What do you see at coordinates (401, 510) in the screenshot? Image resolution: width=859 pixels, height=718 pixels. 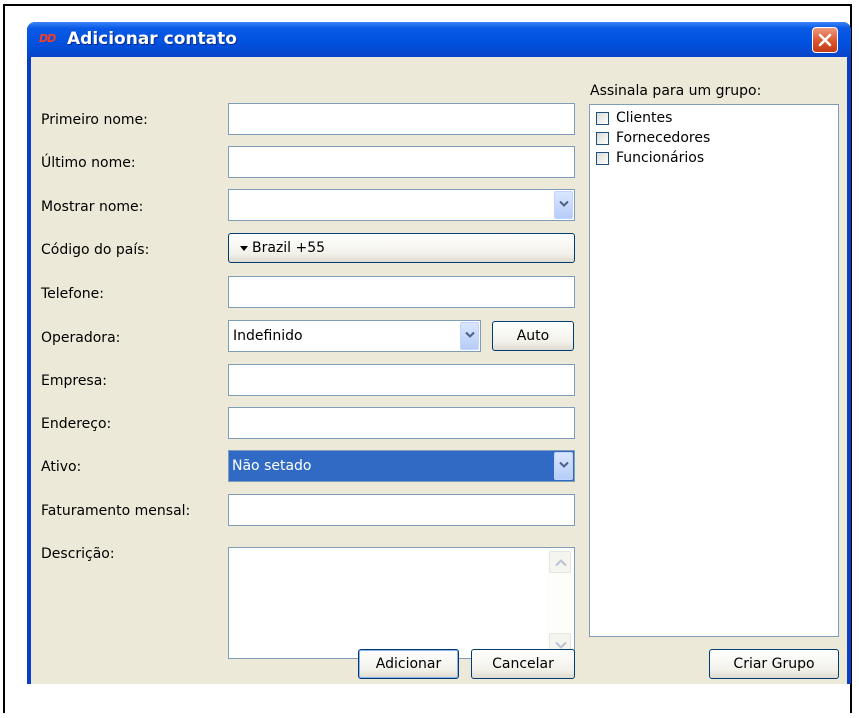 I see `monthly-billing-field` at bounding box center [401, 510].